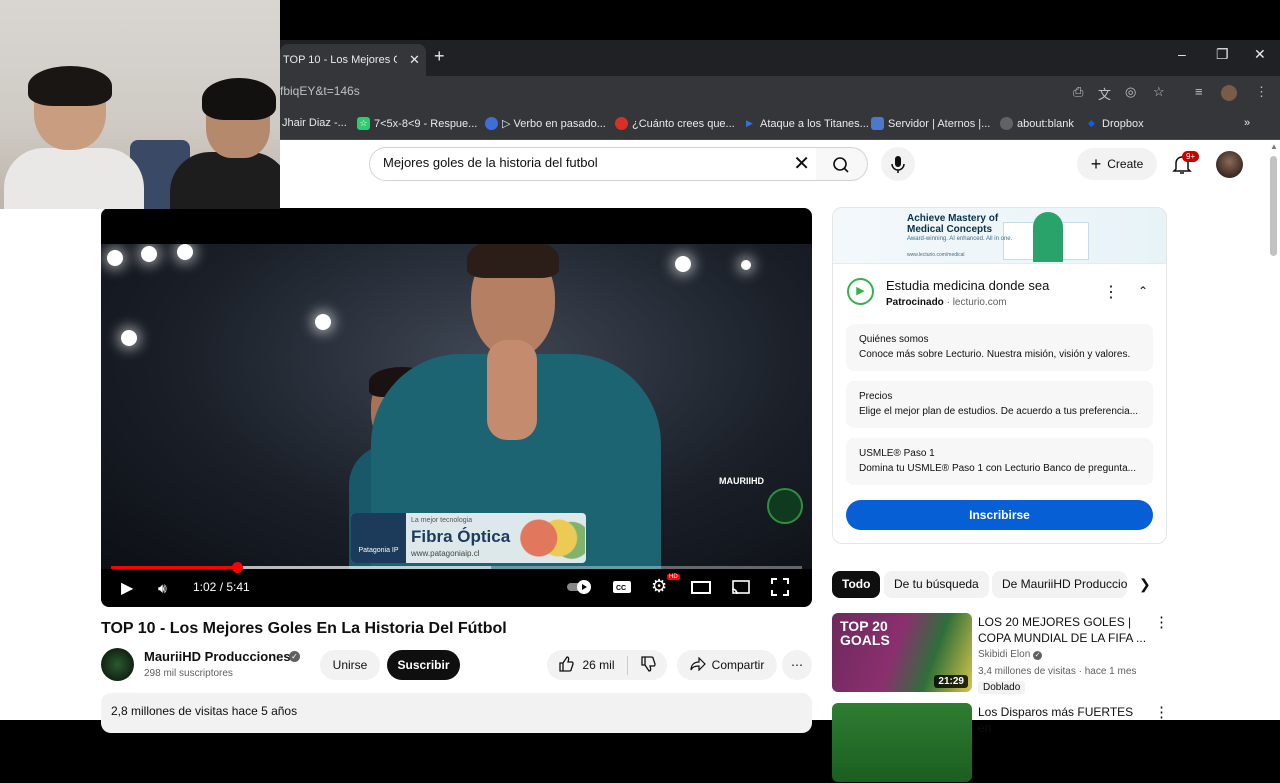 This screenshot has width=1280, height=783. What do you see at coordinates (1247, 123) in the screenshot?
I see `bookmarks-overflow-icon: »` at bounding box center [1247, 123].